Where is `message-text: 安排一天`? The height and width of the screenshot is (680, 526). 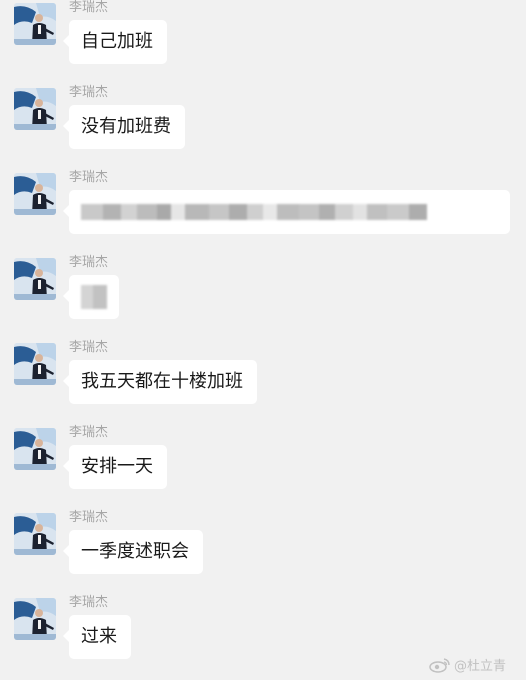
message-text: 安排一天 is located at coordinates (117, 466).